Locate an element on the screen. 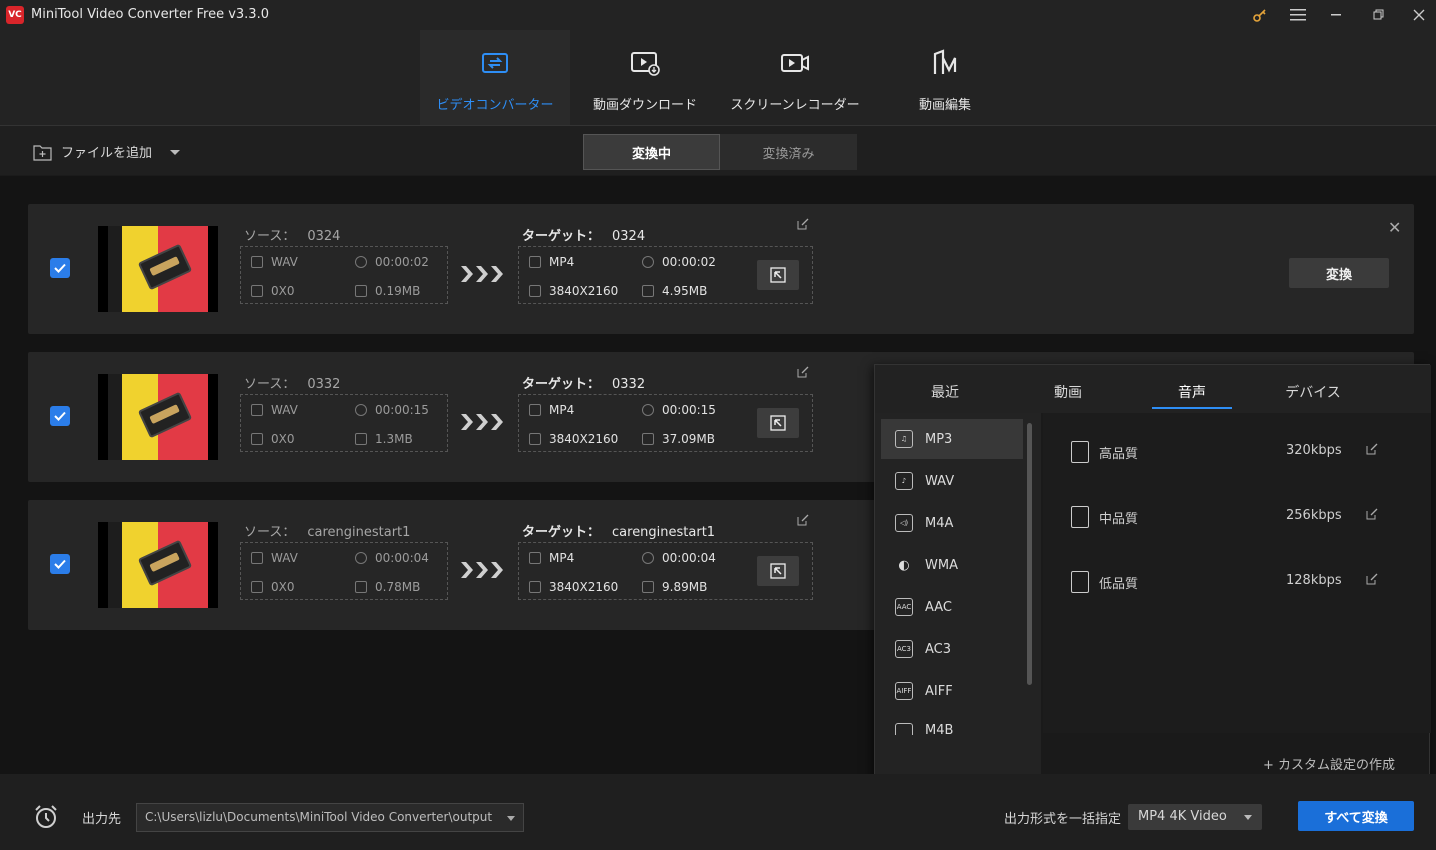 The width and height of the screenshot is (1436, 850). convert-button: 変換 is located at coordinates (1339, 273).